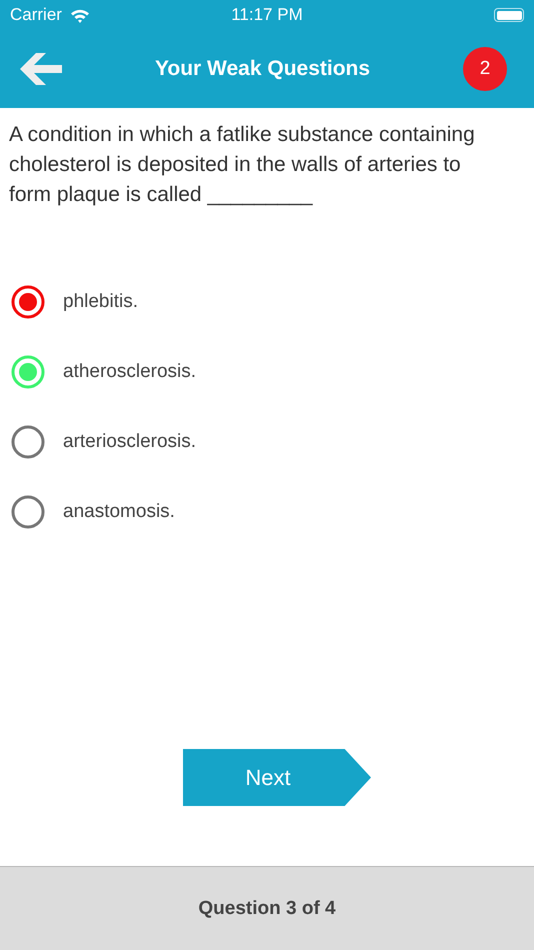 This screenshot has height=950, width=534. What do you see at coordinates (267, 302) in the screenshot?
I see `answer-option: phlebitis.` at bounding box center [267, 302].